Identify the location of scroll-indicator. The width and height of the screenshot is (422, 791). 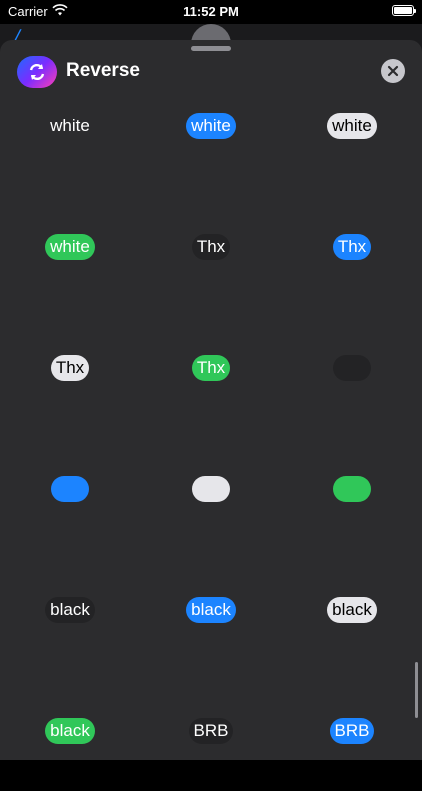
(416, 690).